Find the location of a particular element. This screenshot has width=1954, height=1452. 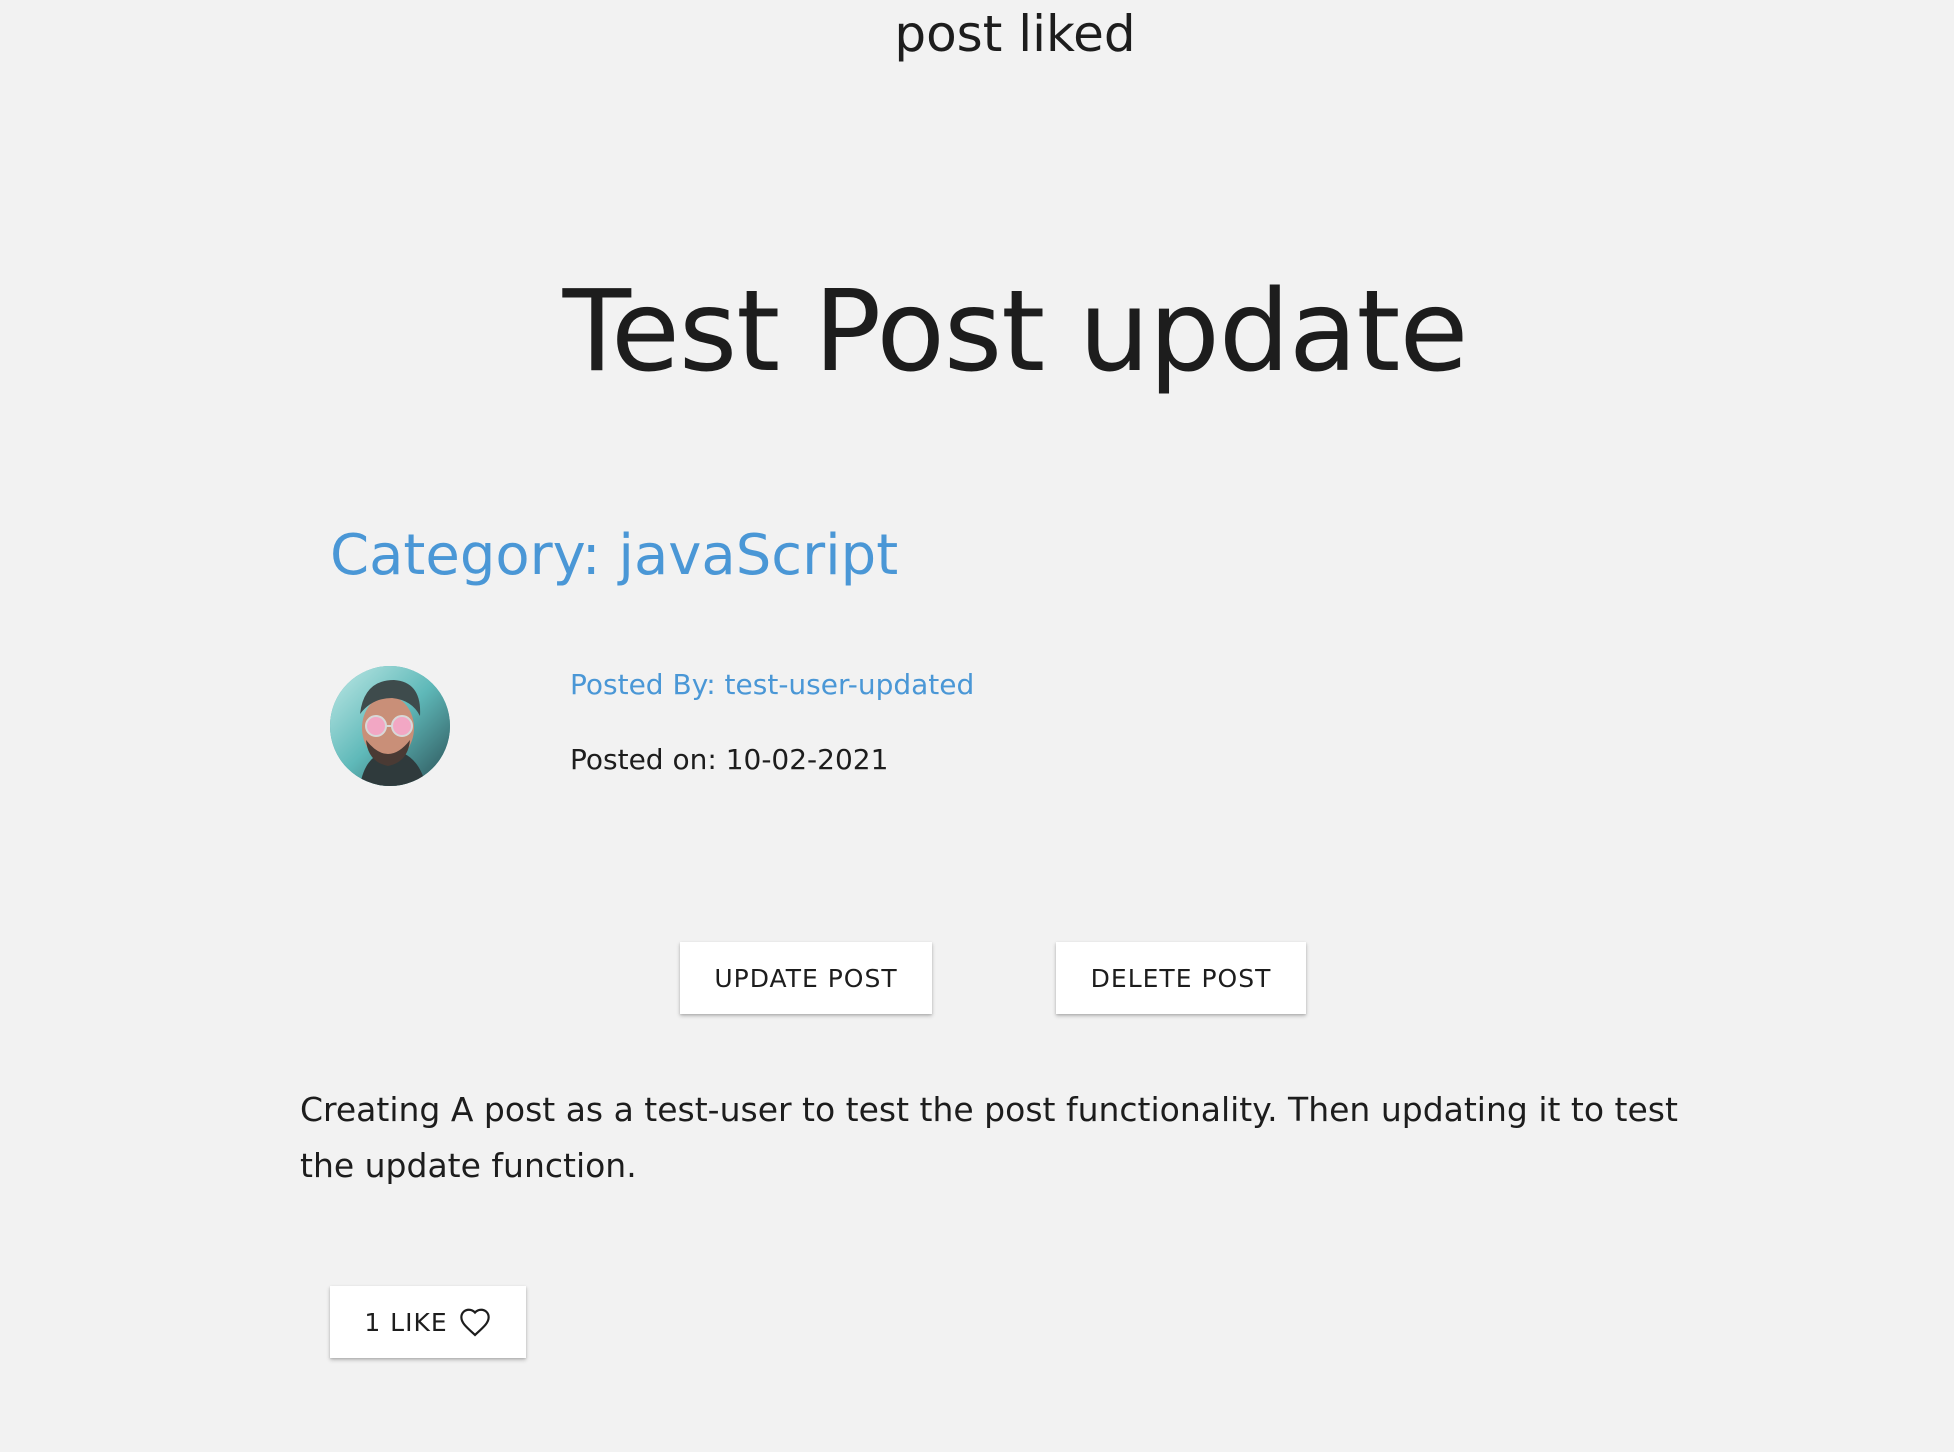

like-button: 1 LIKE is located at coordinates (428, 1322).